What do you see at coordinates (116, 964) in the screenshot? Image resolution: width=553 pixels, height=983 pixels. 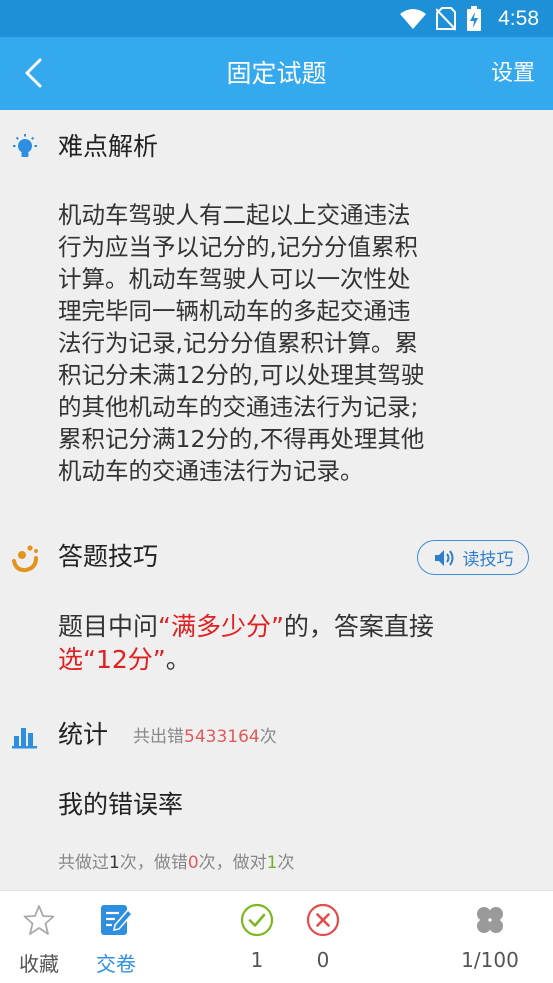 I see `submit-paper-label: 交卷` at bounding box center [116, 964].